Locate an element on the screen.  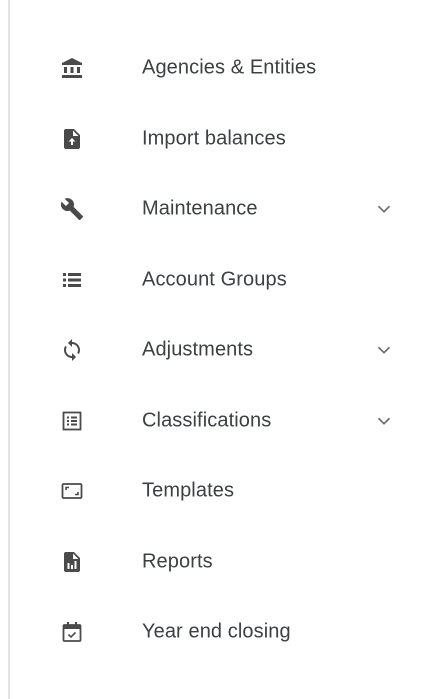
sidebar-item-agencies-entities: Agencies & Entities is located at coordinates (217, 68).